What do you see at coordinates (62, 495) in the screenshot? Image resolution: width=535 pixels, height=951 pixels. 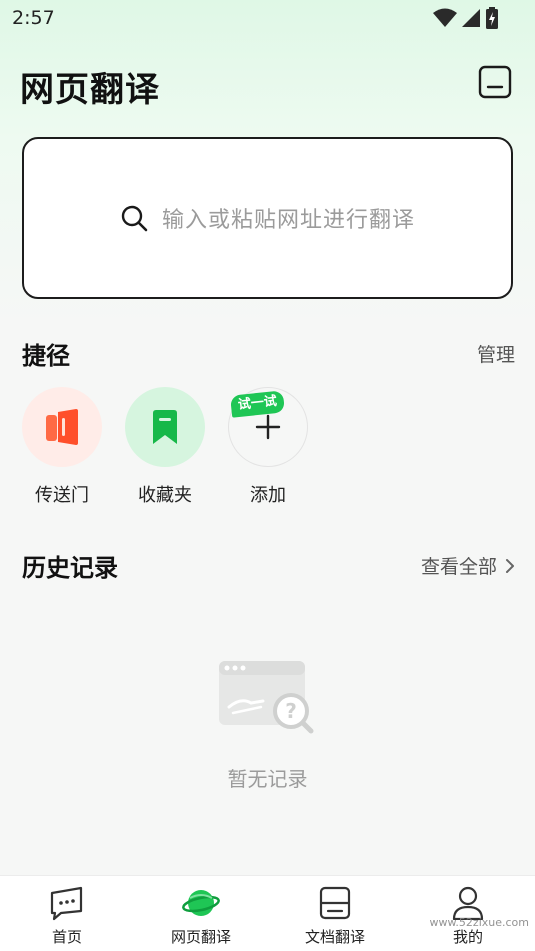 I see `shortcut-portal-label: 传送门` at bounding box center [62, 495].